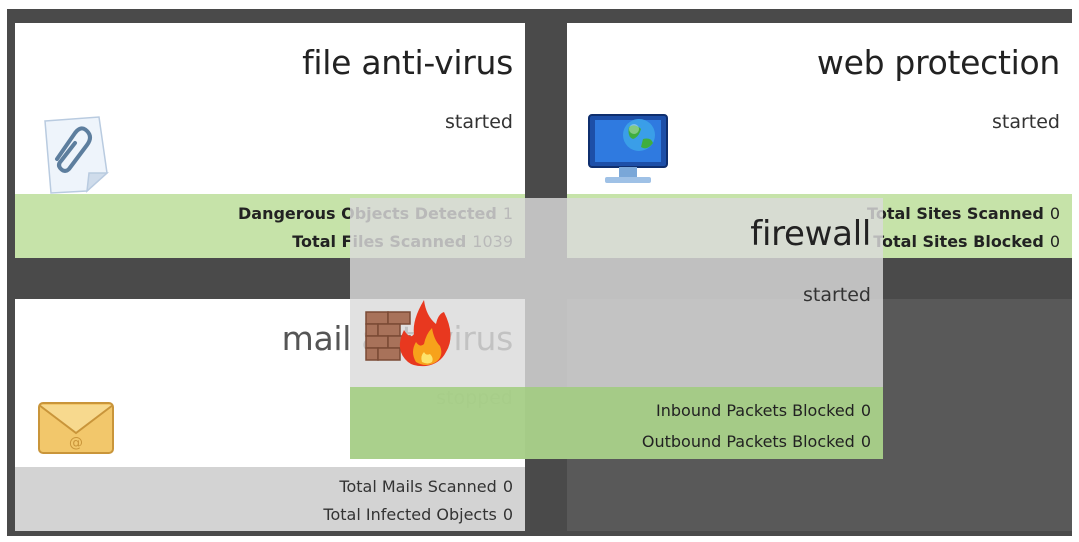 This screenshot has width=1079, height=542. I want to click on stat-row: Total Mails Scanned 0, so click(426, 486).